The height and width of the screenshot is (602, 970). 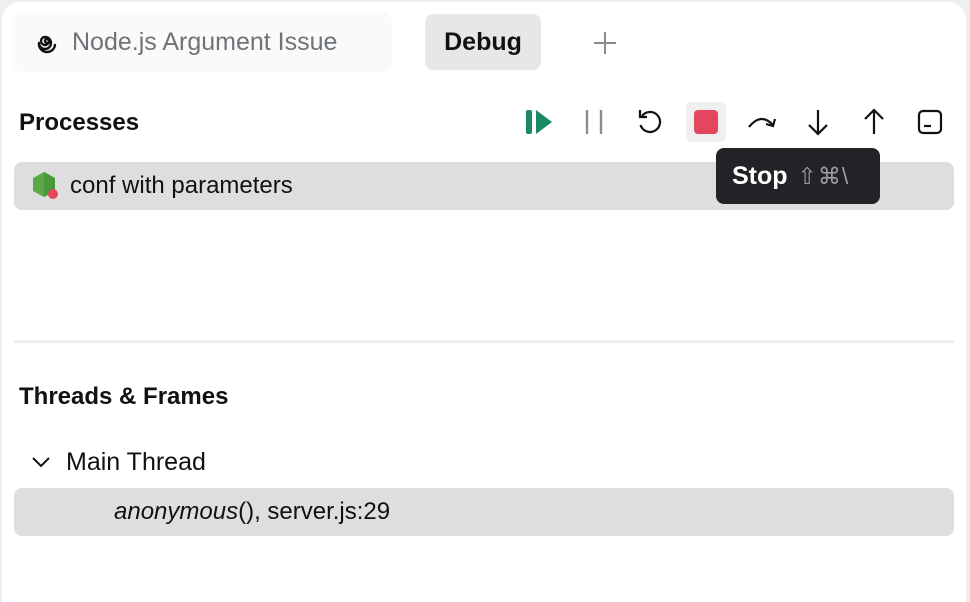 I want to click on restart-icon, so click(x=650, y=122).